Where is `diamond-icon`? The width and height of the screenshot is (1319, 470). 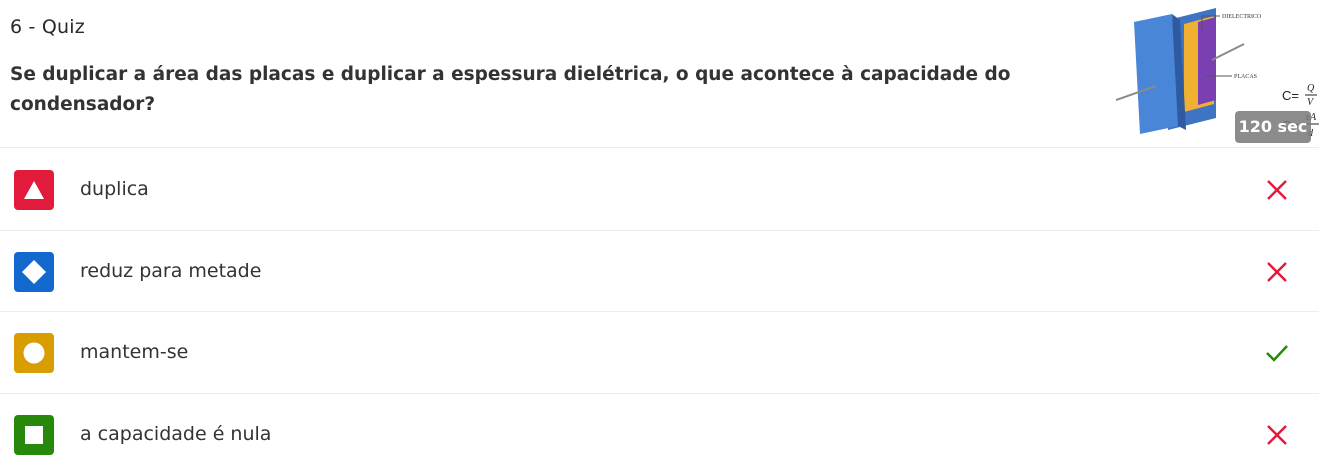 diamond-icon is located at coordinates (34, 271).